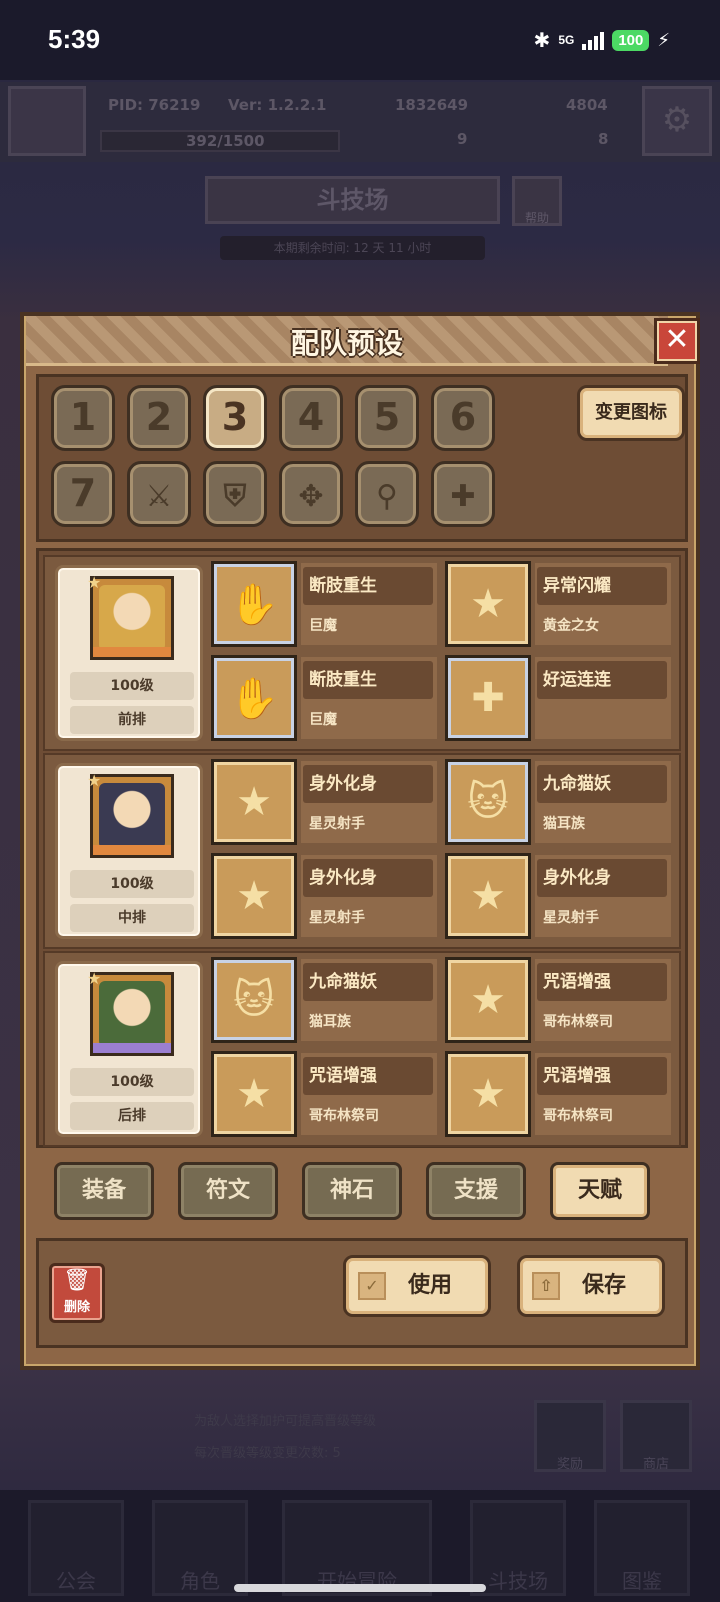 This screenshot has width=720, height=1602. Describe the element at coordinates (277, 105) in the screenshot. I see `game-version: Ver: 1.2.2.1` at that location.